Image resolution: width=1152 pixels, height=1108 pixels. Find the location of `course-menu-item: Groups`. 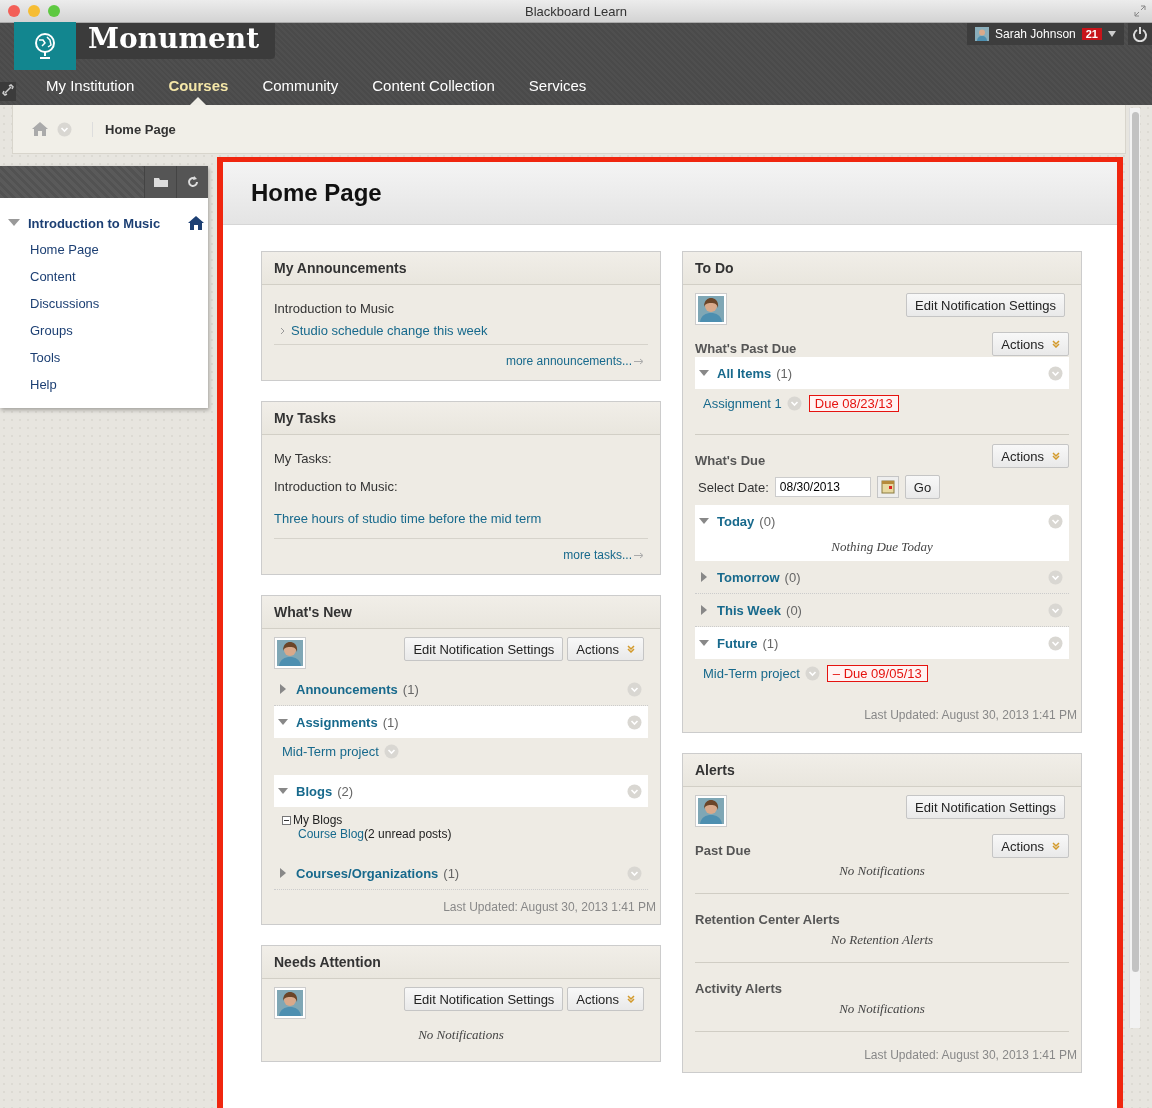

course-menu-item: Groups is located at coordinates (104, 330).